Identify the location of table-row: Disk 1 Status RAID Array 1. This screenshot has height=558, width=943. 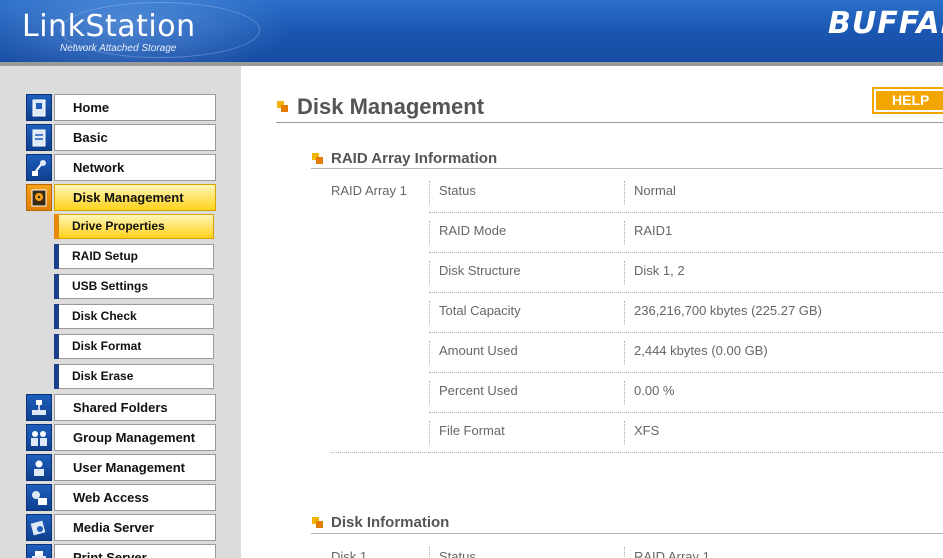
(637, 548).